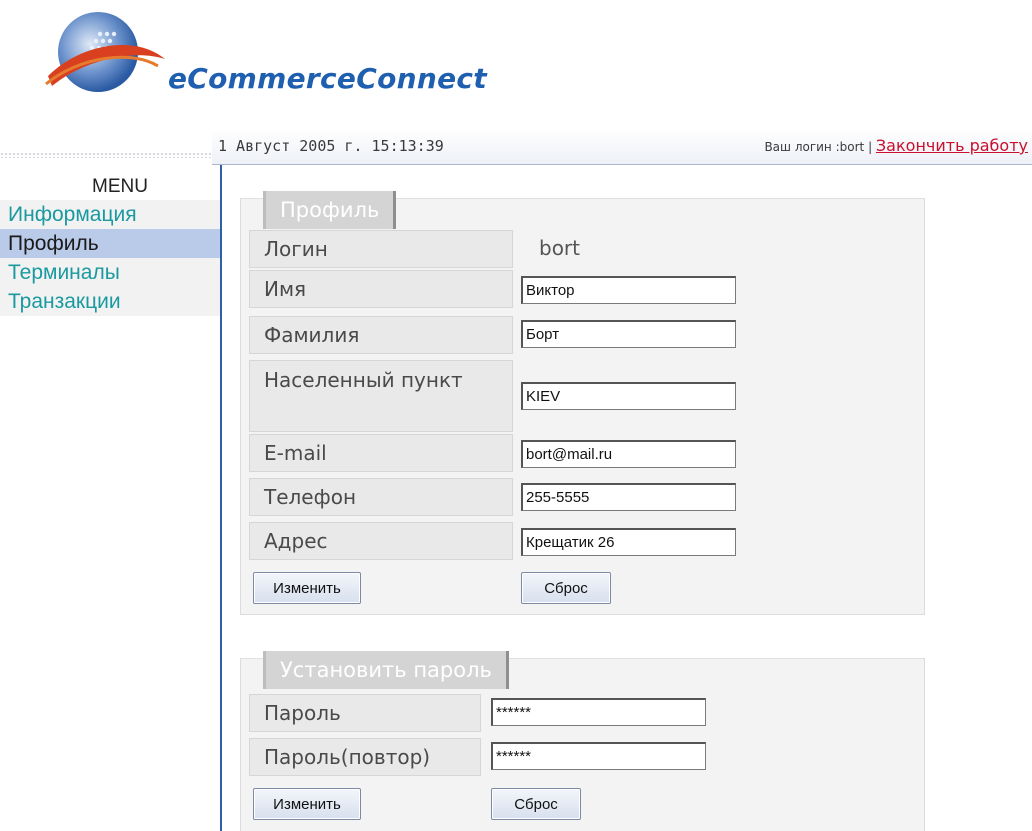  What do you see at coordinates (365, 757) in the screenshot?
I see `field-label-password-repeat: Пароль(повтор)` at bounding box center [365, 757].